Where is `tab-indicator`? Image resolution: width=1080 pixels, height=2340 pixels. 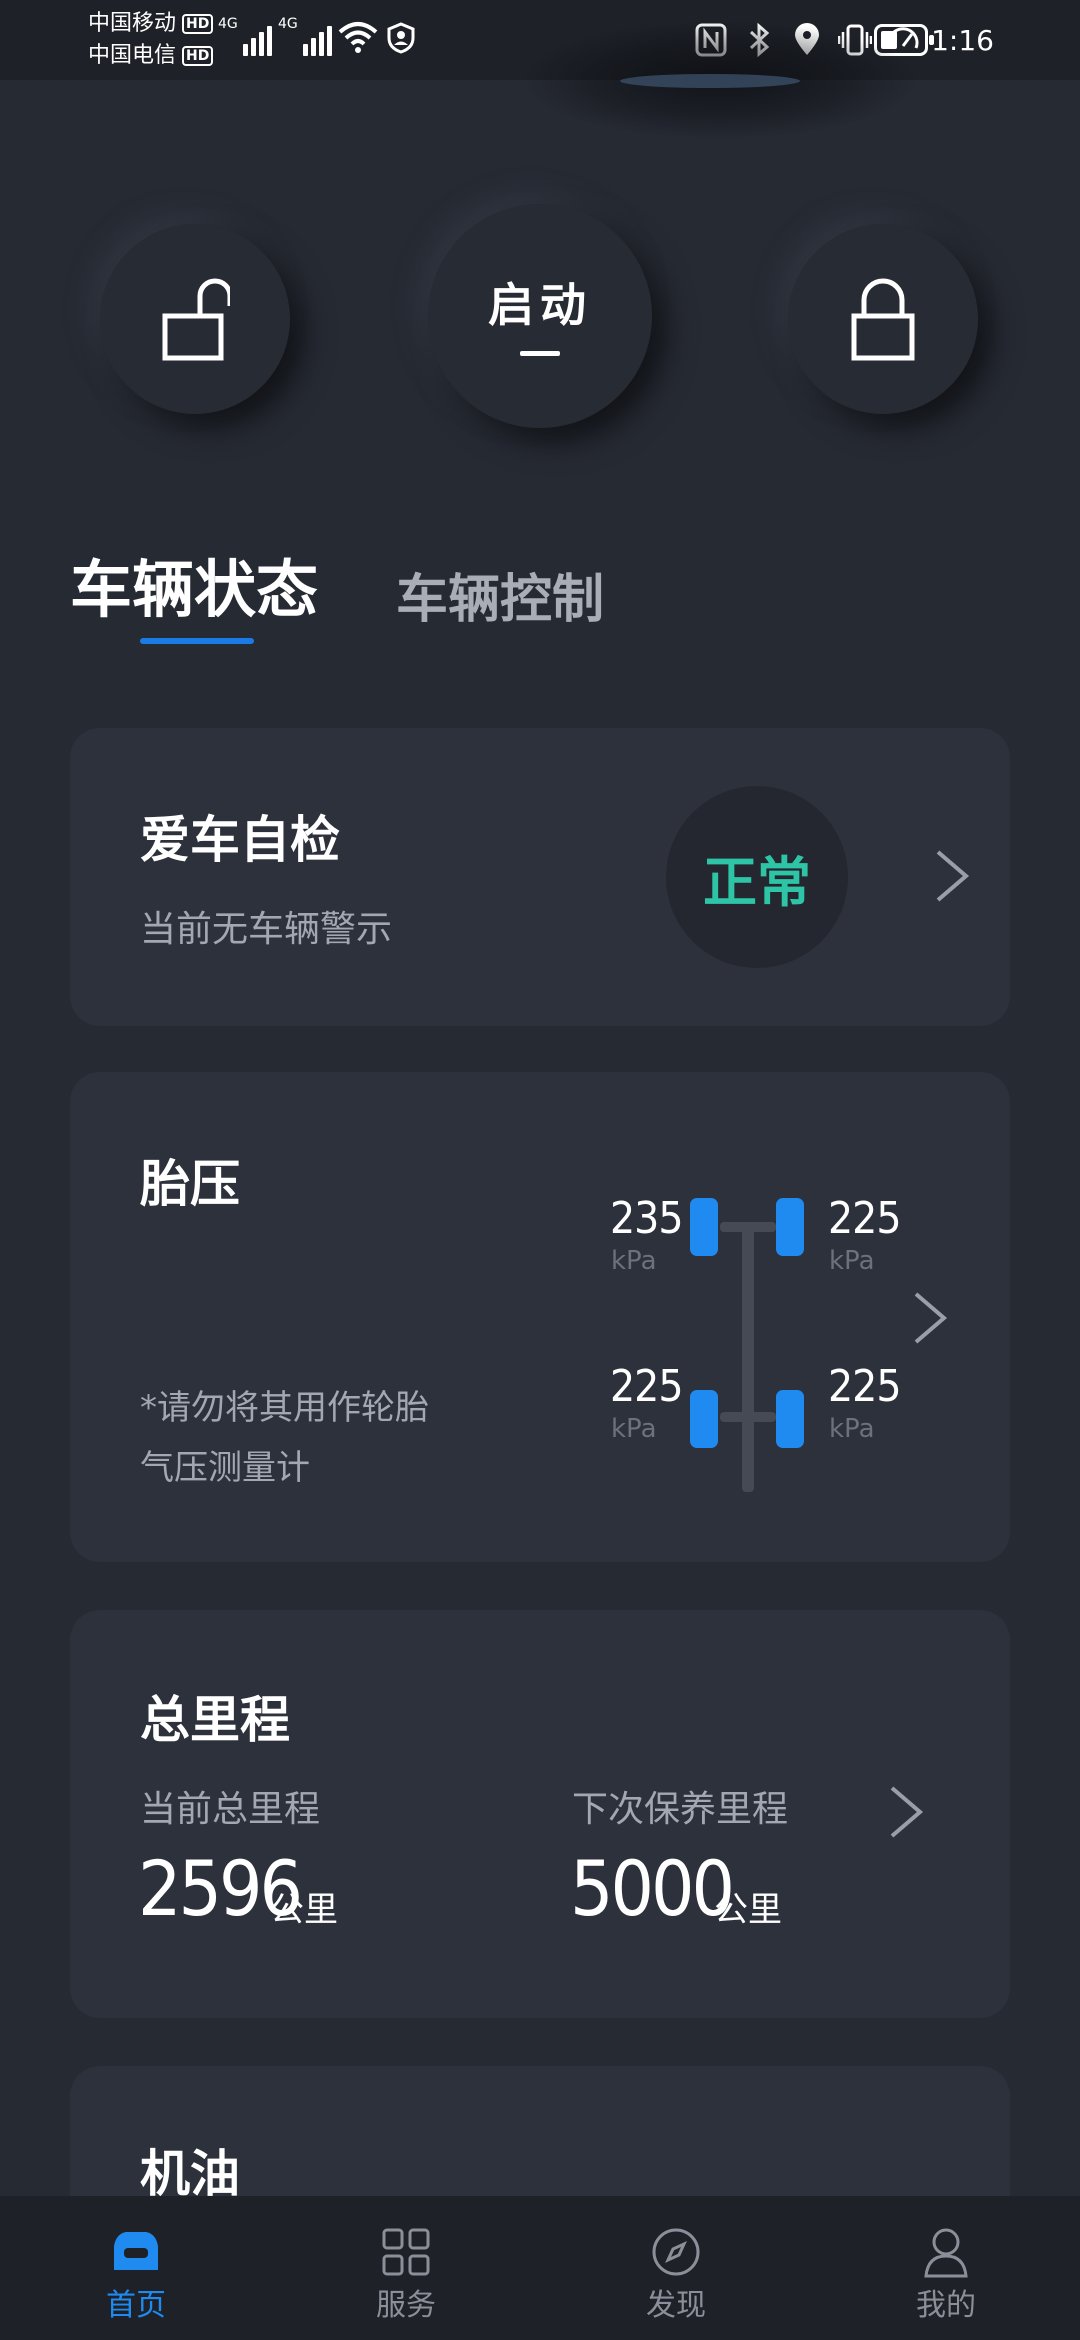 tab-indicator is located at coordinates (197, 641).